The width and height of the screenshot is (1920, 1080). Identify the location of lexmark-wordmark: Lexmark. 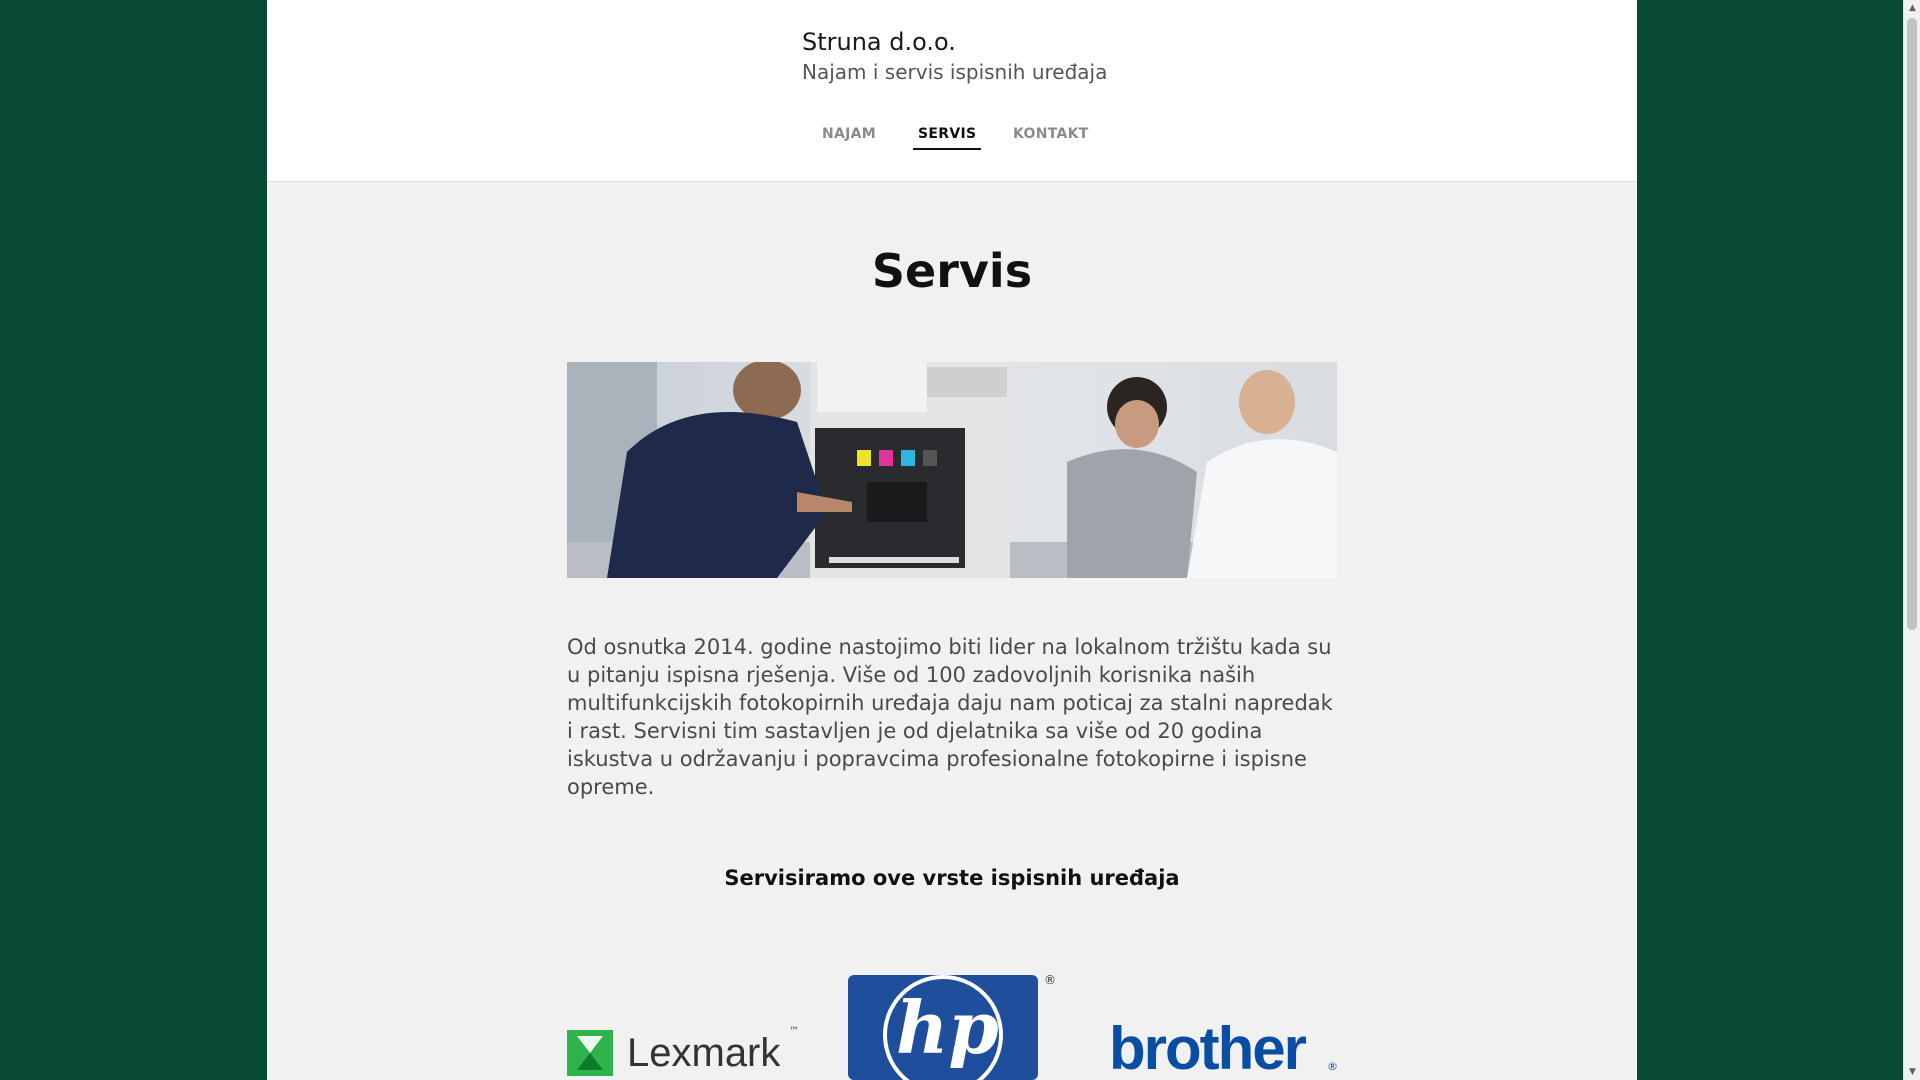
(704, 1053).